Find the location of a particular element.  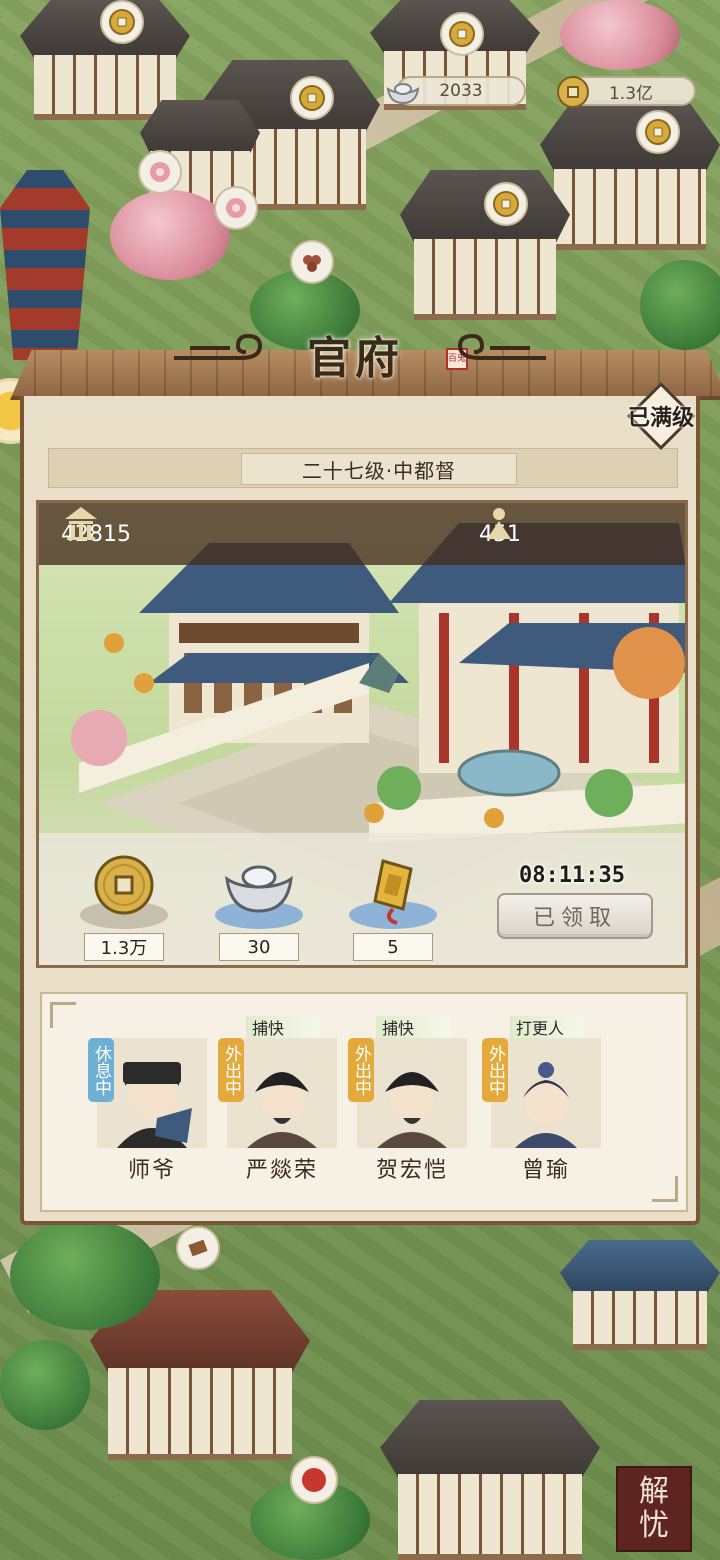

reward-silver-qty: 30 is located at coordinates (259, 947).